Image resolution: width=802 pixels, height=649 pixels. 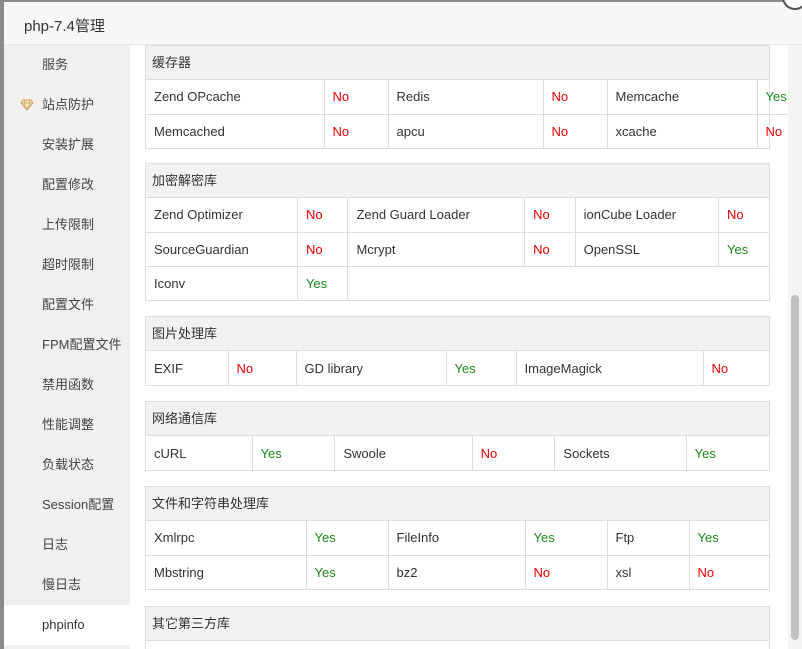 I want to click on sidebar-item: 禁用函数, so click(x=67, y=385).